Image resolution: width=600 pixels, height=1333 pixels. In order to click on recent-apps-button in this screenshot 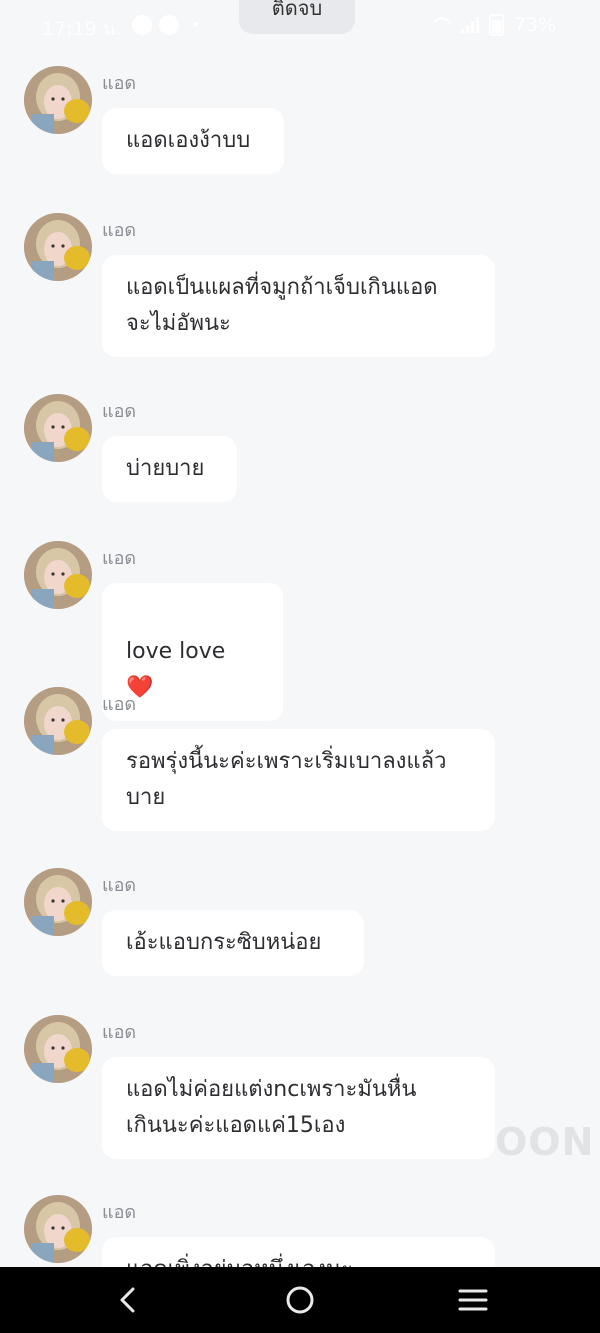, I will do `click(473, 1300)`.